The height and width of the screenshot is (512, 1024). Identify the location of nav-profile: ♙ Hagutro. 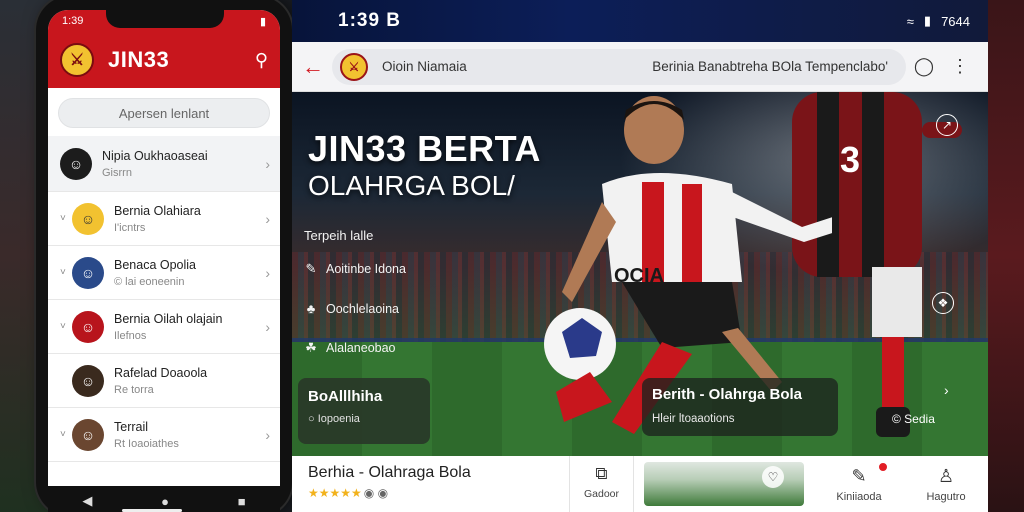
(945, 484).